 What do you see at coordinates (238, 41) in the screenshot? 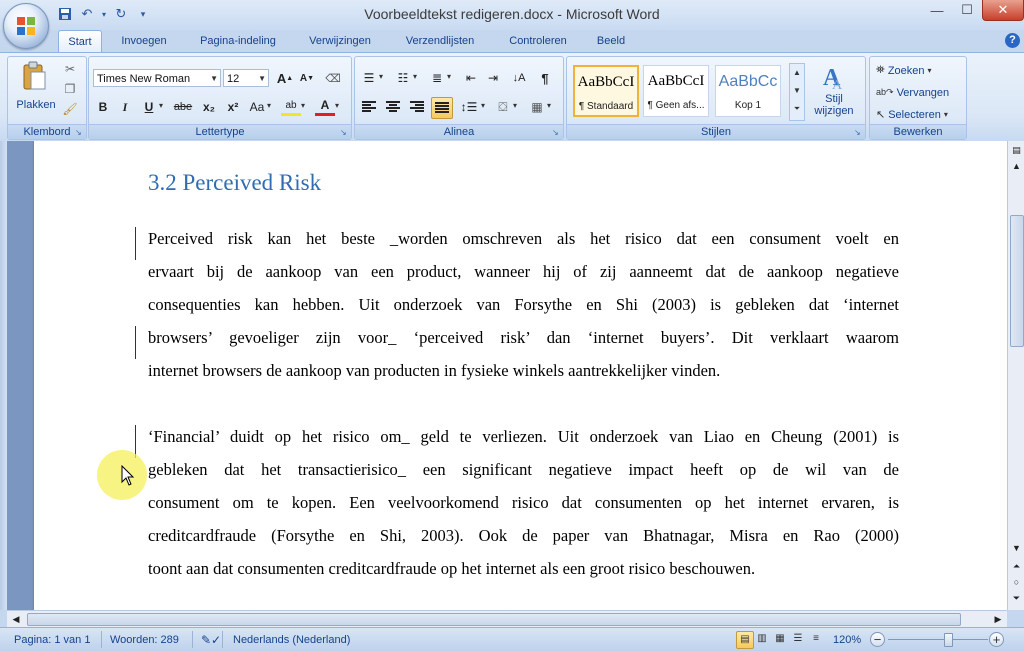
I see `tab-pagina-indeling: Pagina-indeling` at bounding box center [238, 41].